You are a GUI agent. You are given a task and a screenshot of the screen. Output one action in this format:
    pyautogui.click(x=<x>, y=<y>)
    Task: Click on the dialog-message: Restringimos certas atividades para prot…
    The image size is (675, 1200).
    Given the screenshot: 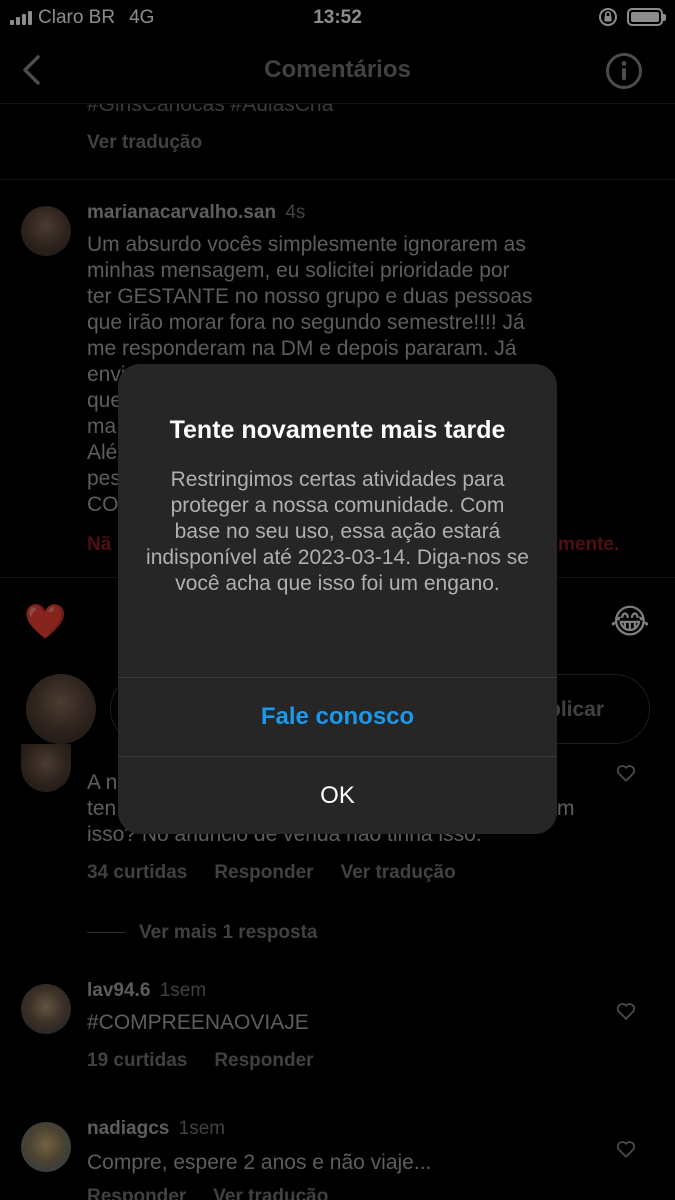 What is the action you would take?
    pyautogui.click(x=337, y=531)
    